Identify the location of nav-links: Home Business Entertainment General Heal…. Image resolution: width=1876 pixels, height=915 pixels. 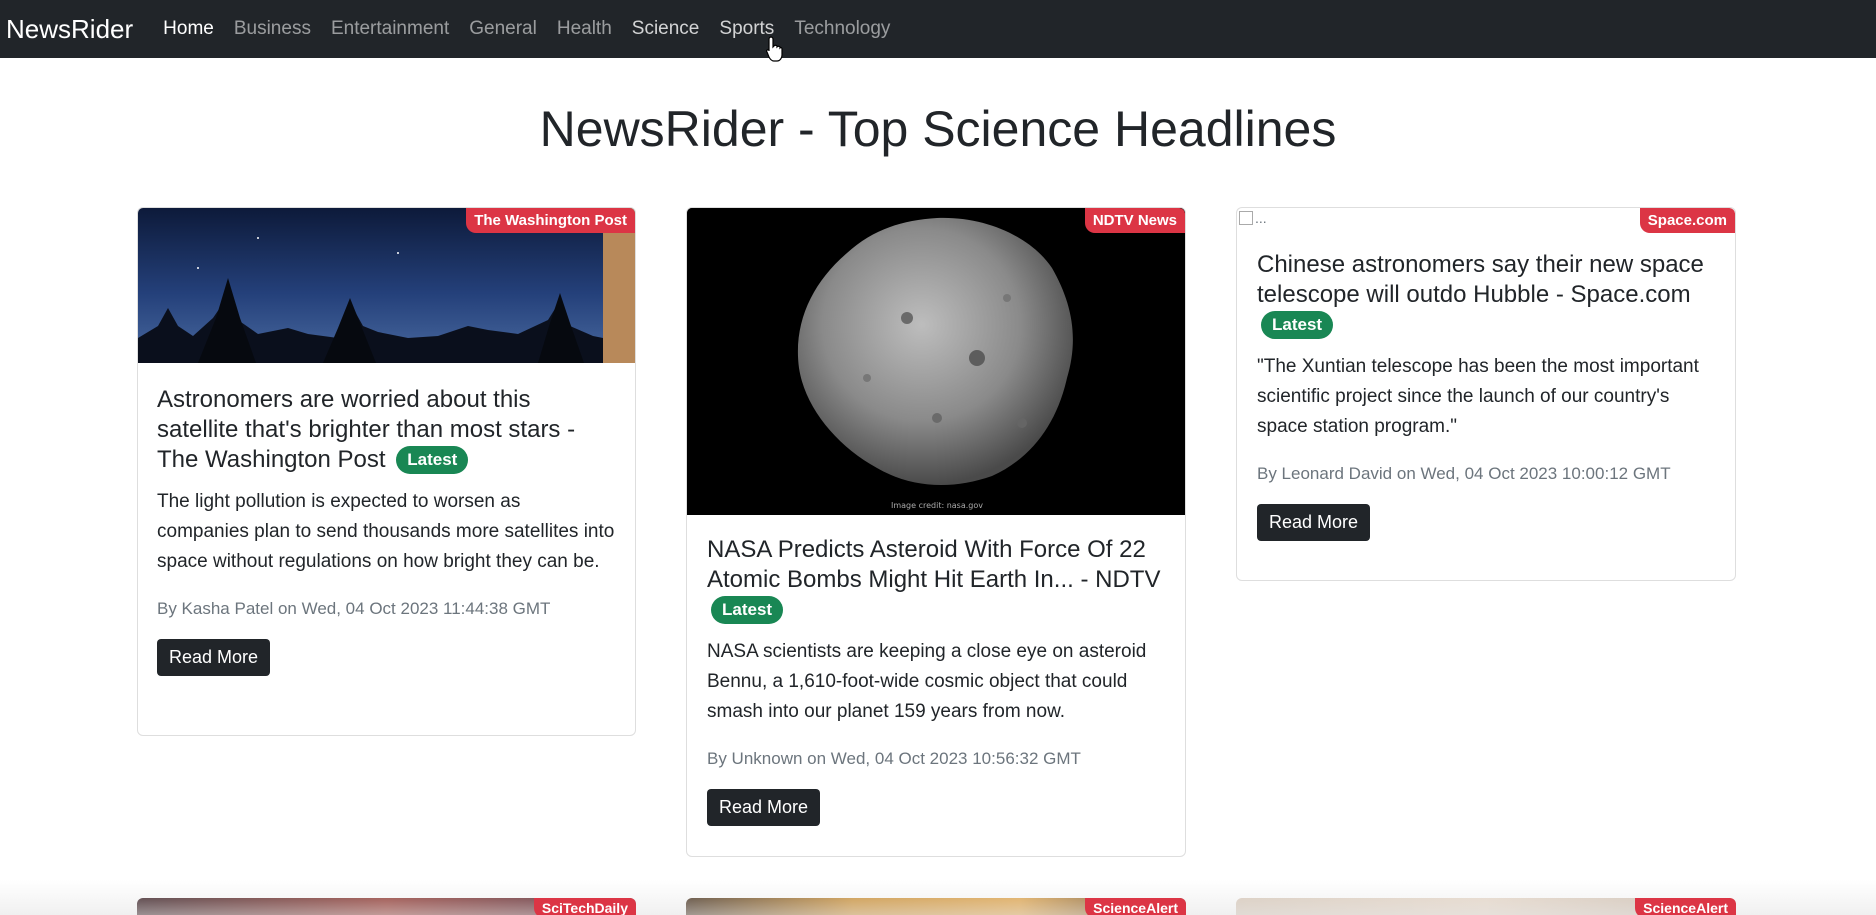
(536, 29).